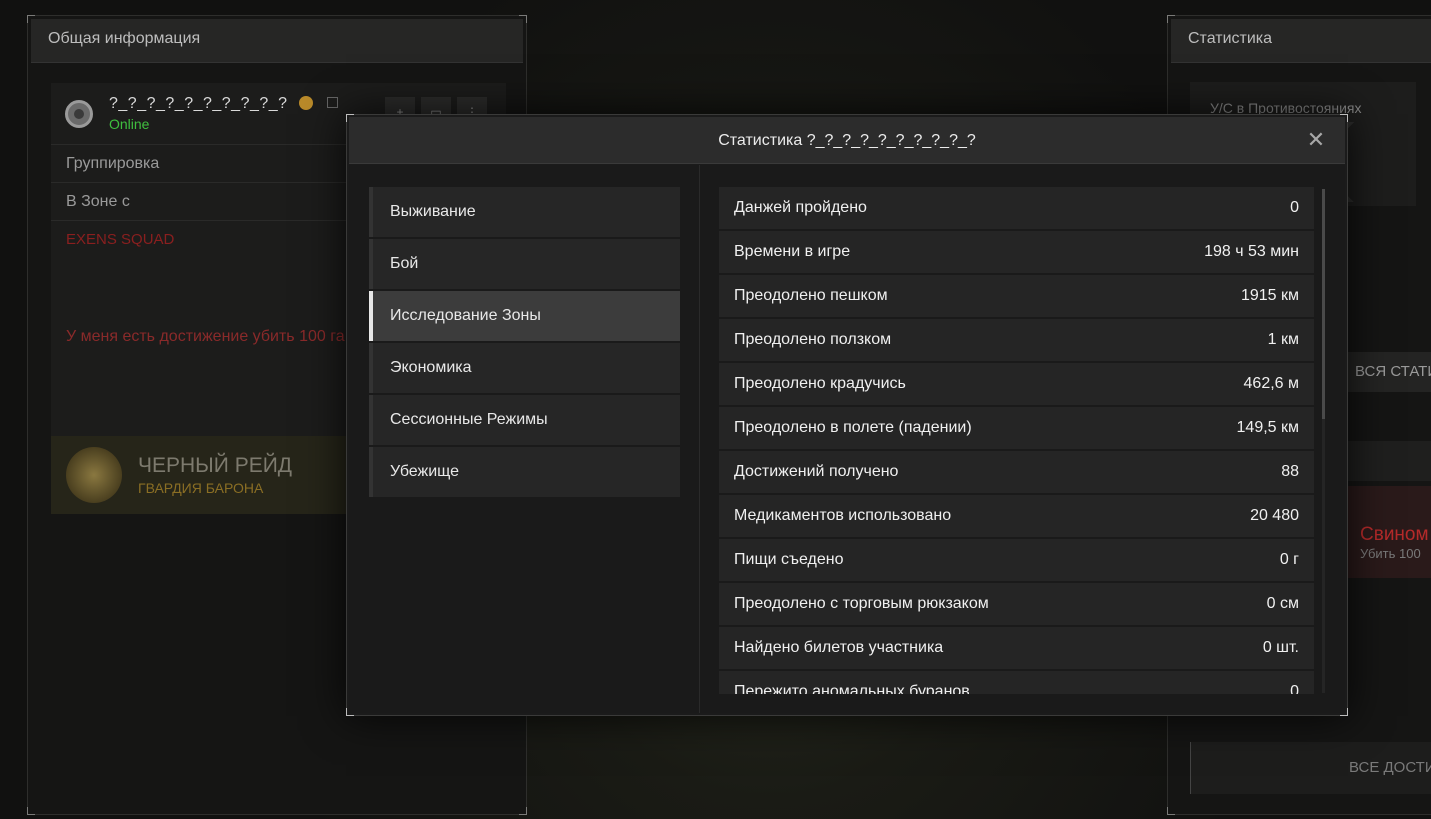 The image size is (1431, 819). Describe the element at coordinates (1301, 41) in the screenshot. I see `statistics-title: Статистика` at that location.